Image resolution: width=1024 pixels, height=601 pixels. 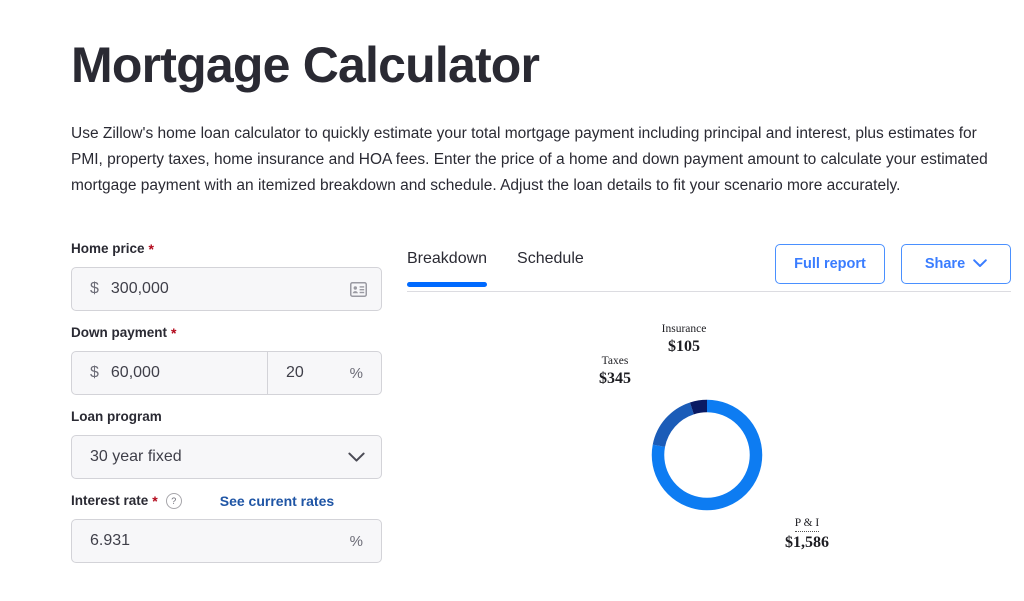 I want to click on interest-rate-input: 6.931 %, so click(x=226, y=541).